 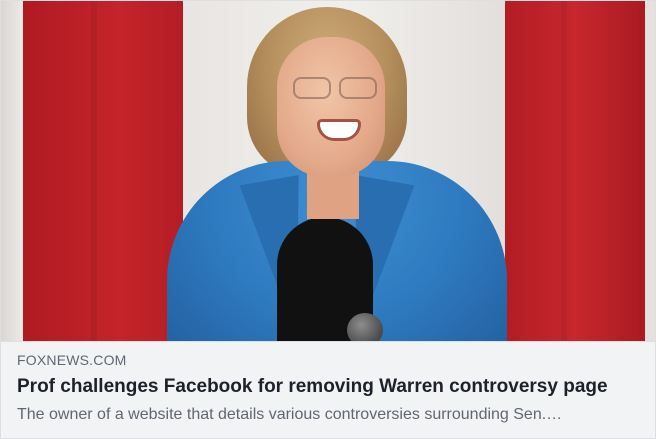 What do you see at coordinates (72, 360) in the screenshot?
I see `link-domain: FOXNEWS.COM` at bounding box center [72, 360].